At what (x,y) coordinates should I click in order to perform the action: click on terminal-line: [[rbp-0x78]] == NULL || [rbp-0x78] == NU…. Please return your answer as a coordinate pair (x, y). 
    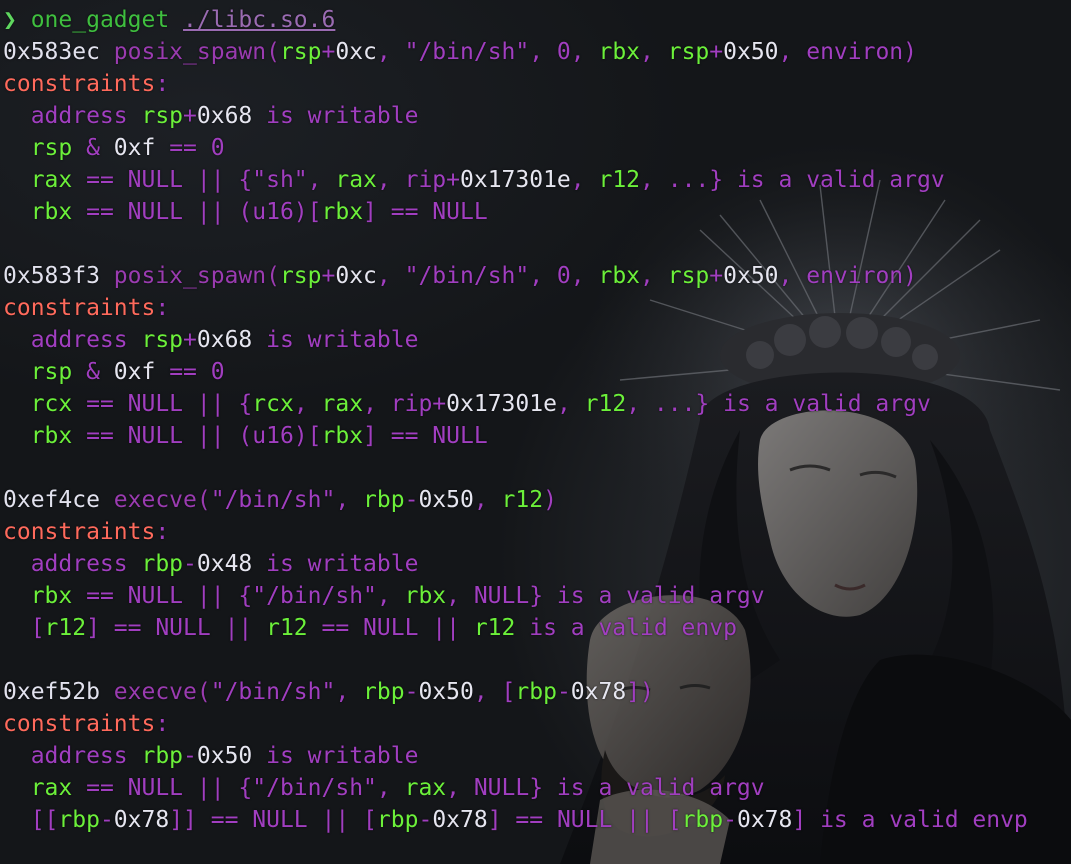
    Looking at the image, I should click on (515, 820).